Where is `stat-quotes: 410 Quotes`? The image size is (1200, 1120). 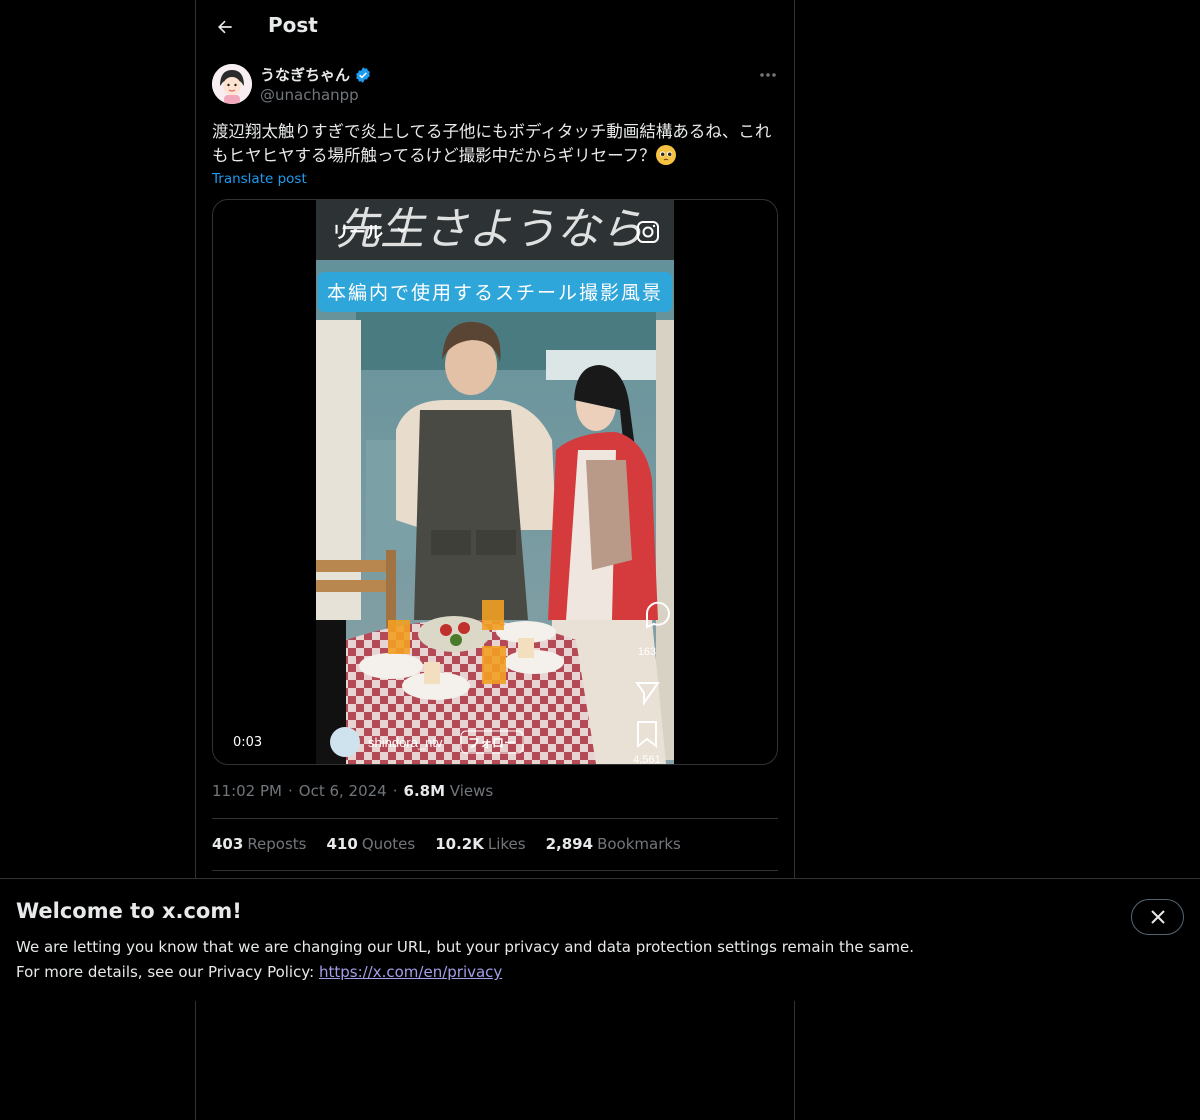
stat-quotes: 410 Quotes is located at coordinates (371, 844).